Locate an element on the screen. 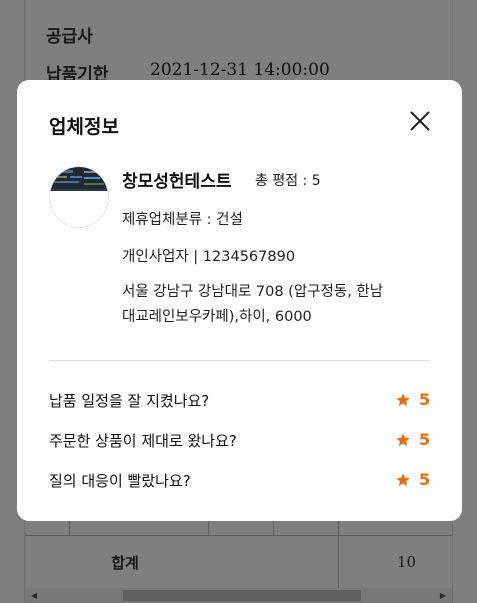  modal-title: 업체정보 is located at coordinates (84, 127).